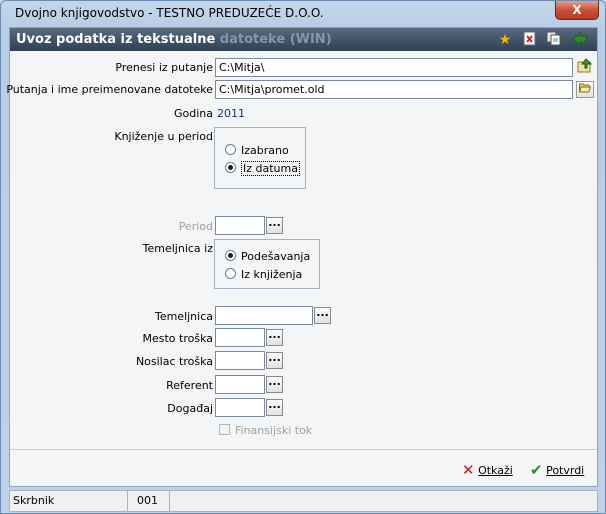  What do you see at coordinates (240, 407) in the screenshot?
I see `event-input` at bounding box center [240, 407].